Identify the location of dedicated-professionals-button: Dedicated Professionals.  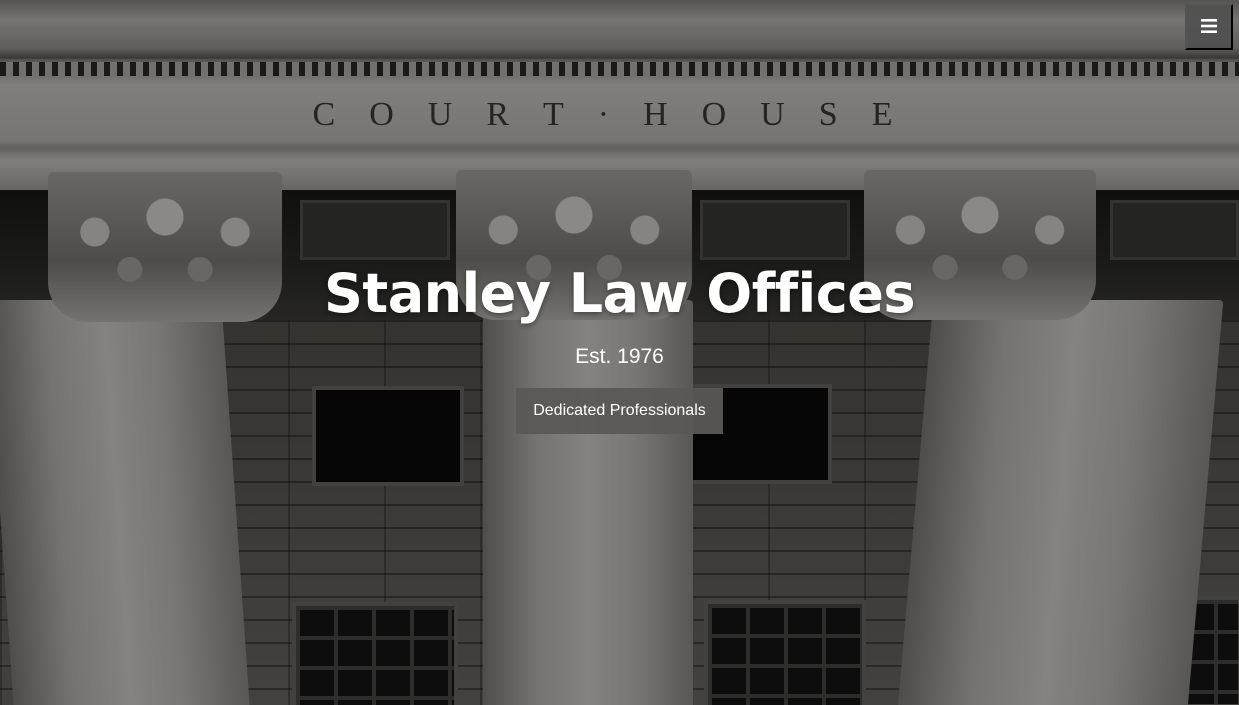
(619, 411).